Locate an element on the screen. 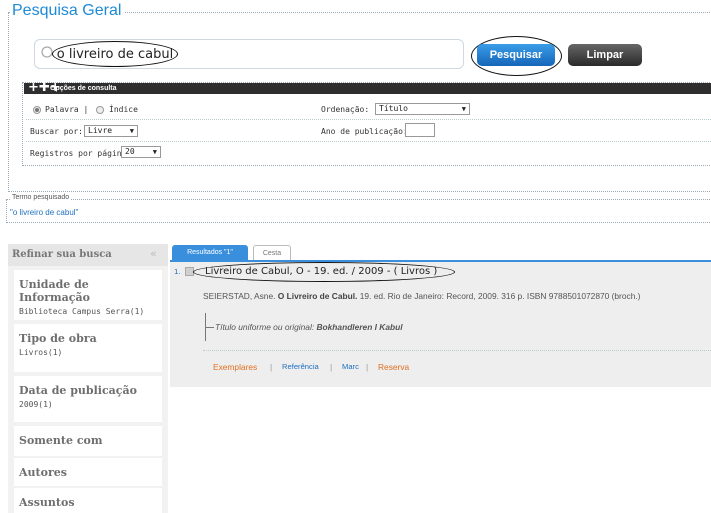 The width and height of the screenshot is (711, 513). search-term-value: "o livreiro de cabul" is located at coordinates (44, 212).